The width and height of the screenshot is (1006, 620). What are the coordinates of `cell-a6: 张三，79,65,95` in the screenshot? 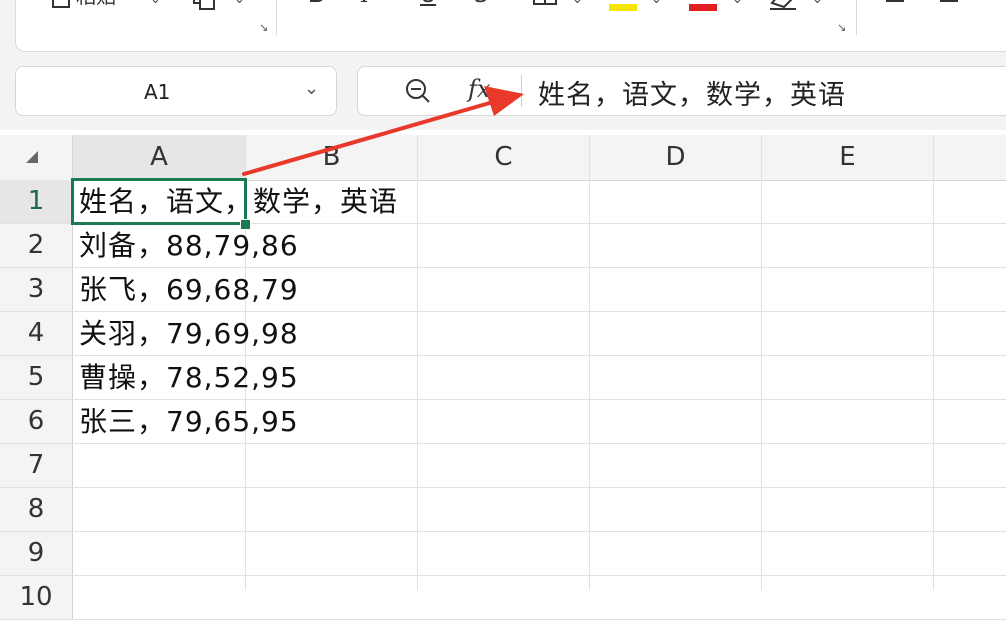 It's located at (189, 421).